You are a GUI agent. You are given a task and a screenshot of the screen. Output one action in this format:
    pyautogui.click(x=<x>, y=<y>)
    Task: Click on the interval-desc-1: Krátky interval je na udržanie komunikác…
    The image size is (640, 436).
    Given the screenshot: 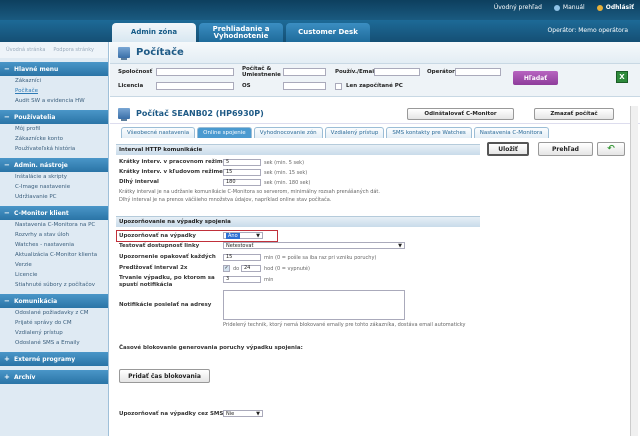 What is the action you would take?
    pyautogui.click(x=249, y=192)
    